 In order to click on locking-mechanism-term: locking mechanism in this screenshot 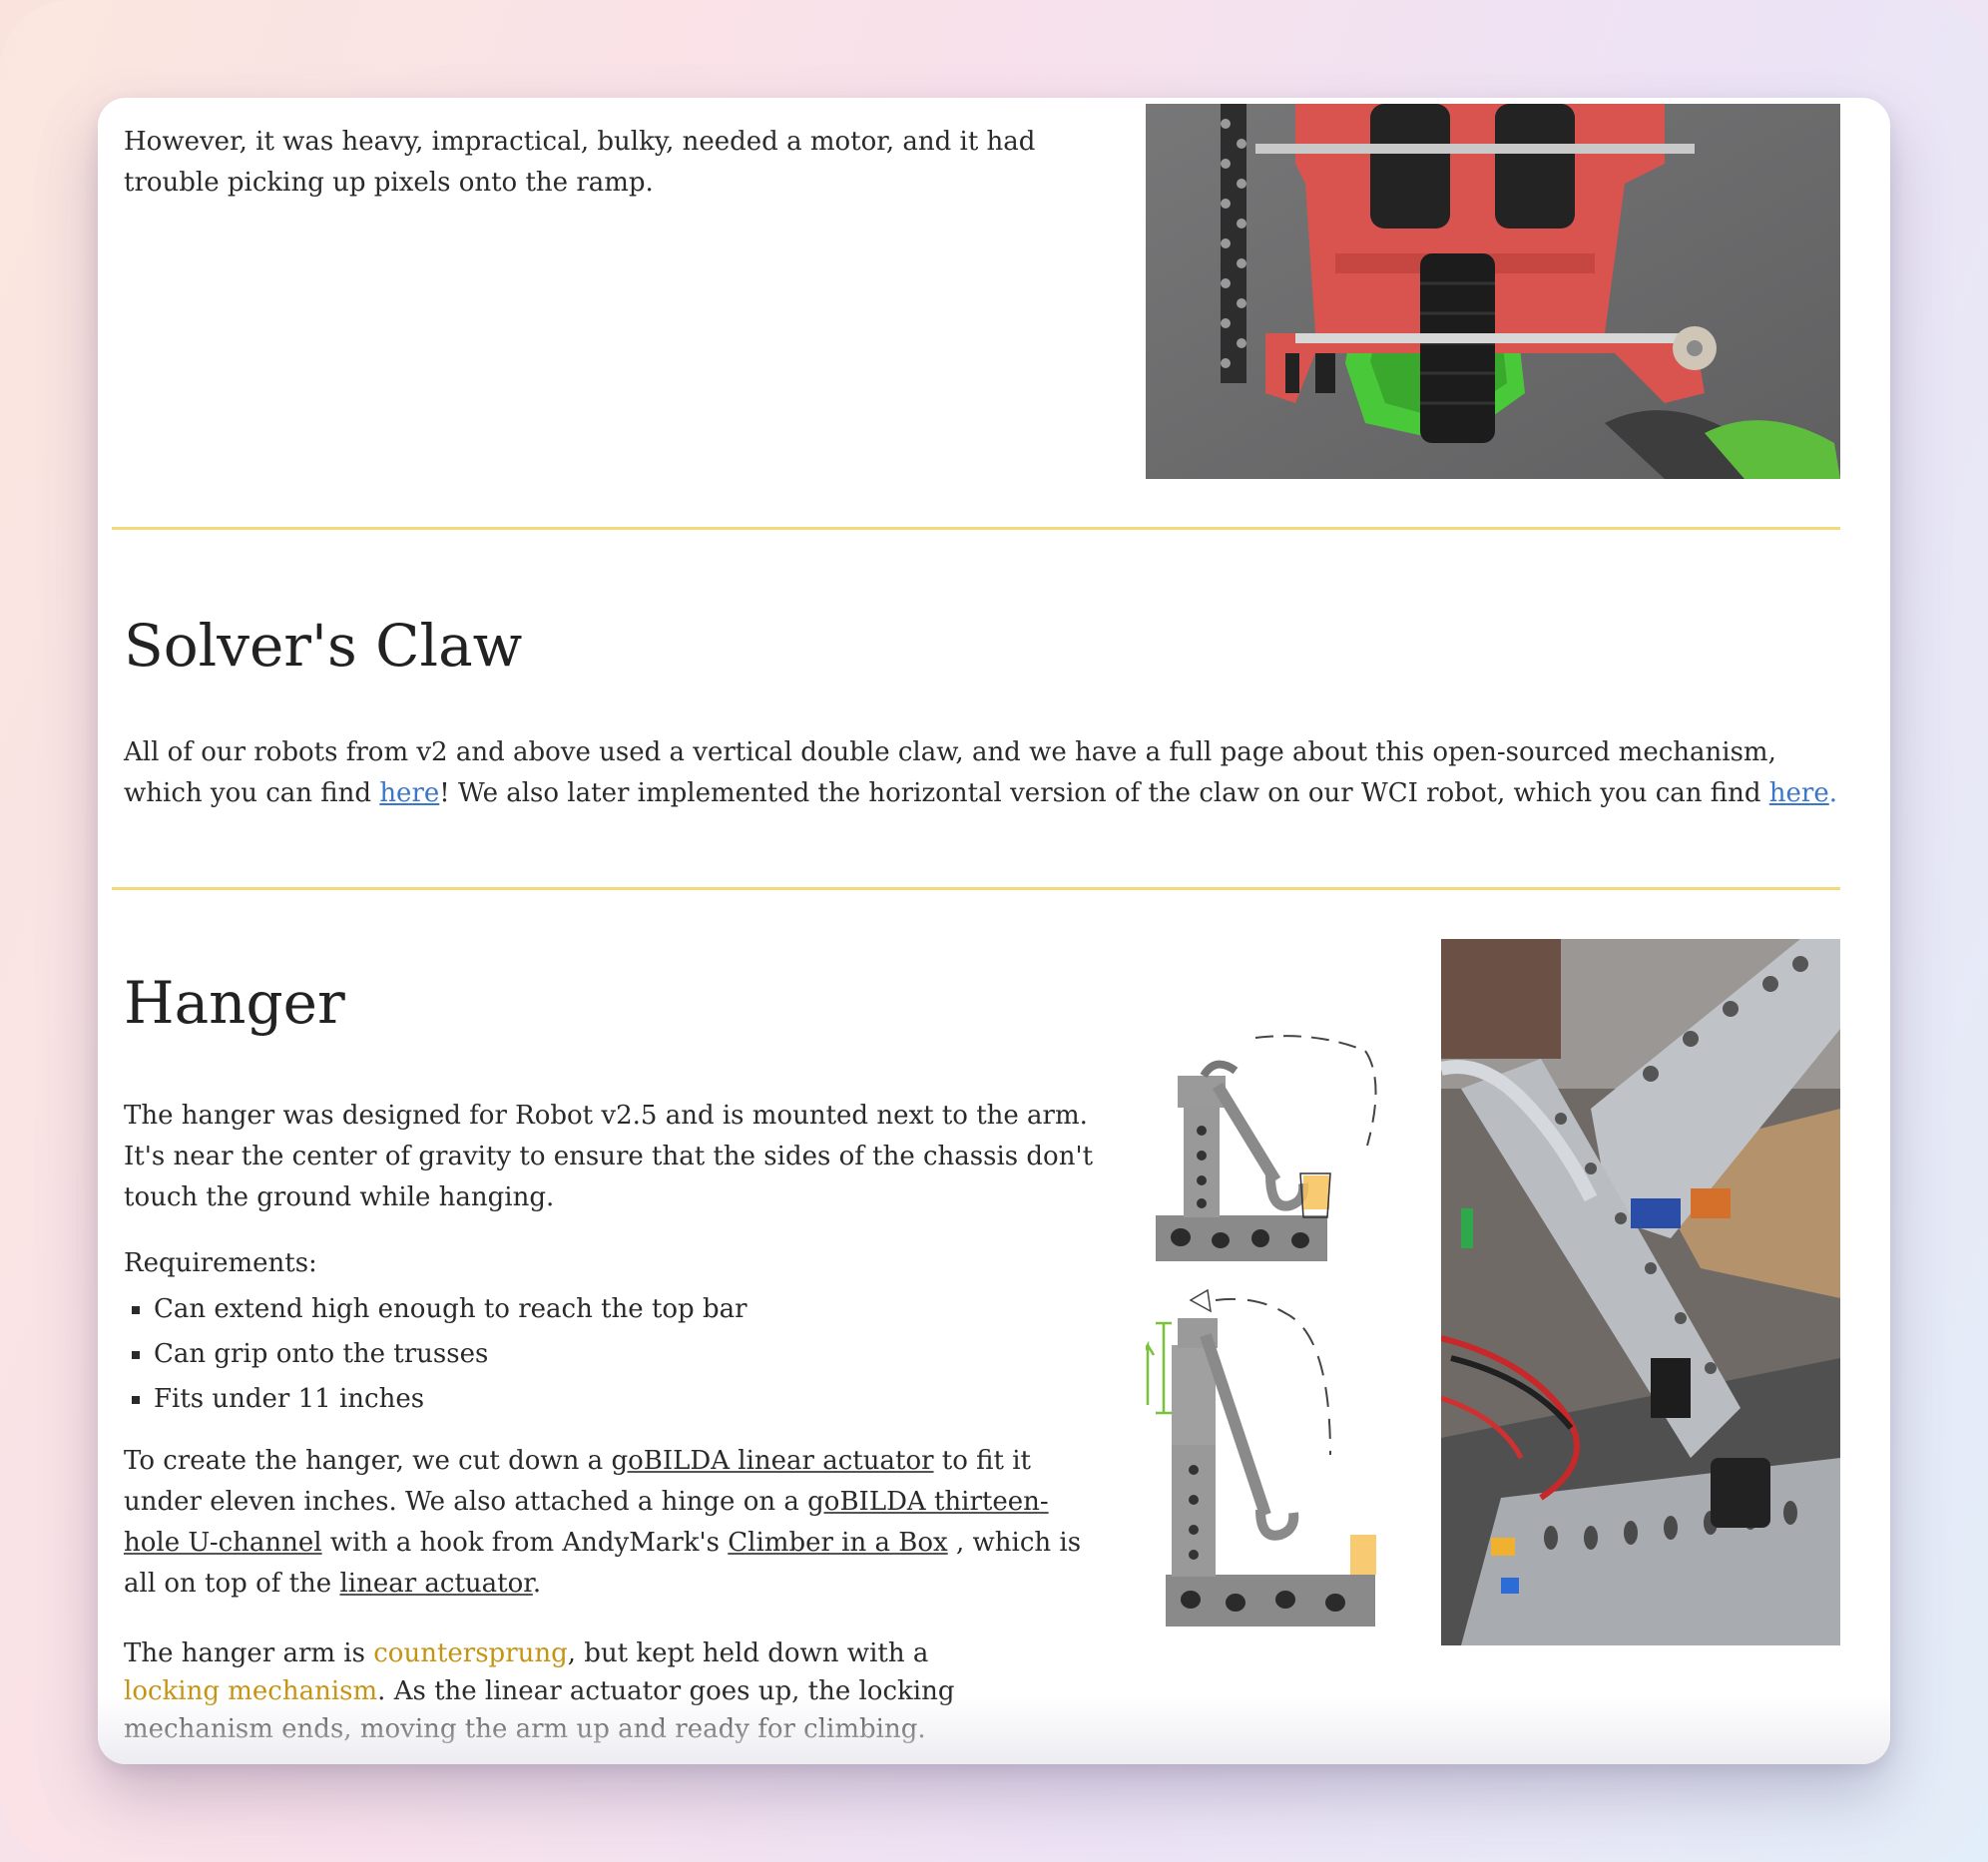, I will do `click(250, 1691)`.